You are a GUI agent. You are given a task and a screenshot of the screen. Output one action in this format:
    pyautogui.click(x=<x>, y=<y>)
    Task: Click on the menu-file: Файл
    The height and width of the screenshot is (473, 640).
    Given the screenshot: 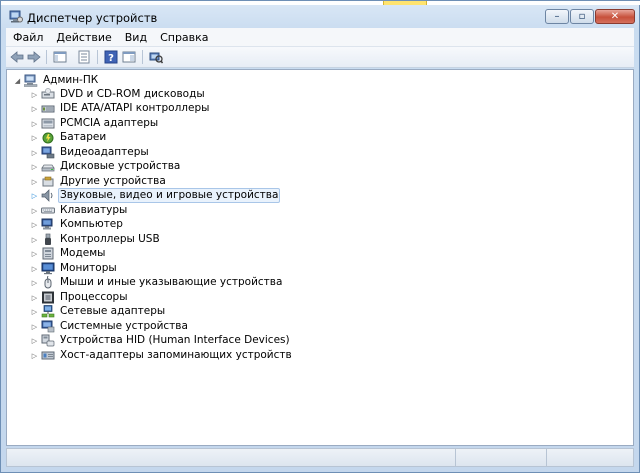 What is the action you would take?
    pyautogui.click(x=27, y=36)
    